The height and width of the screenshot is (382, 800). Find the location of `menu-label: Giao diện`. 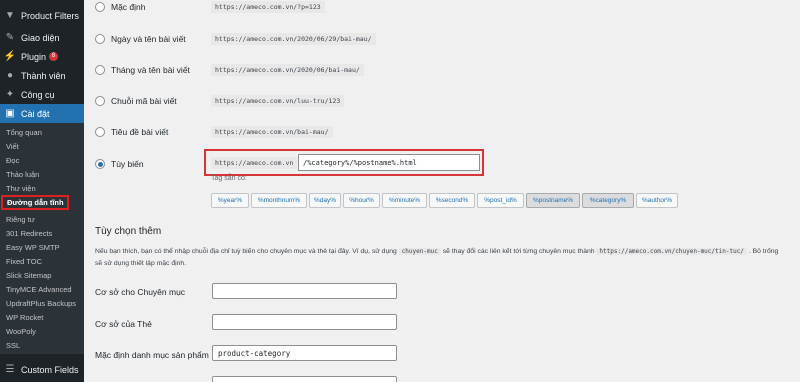

menu-label: Giao diện is located at coordinates (40, 37).